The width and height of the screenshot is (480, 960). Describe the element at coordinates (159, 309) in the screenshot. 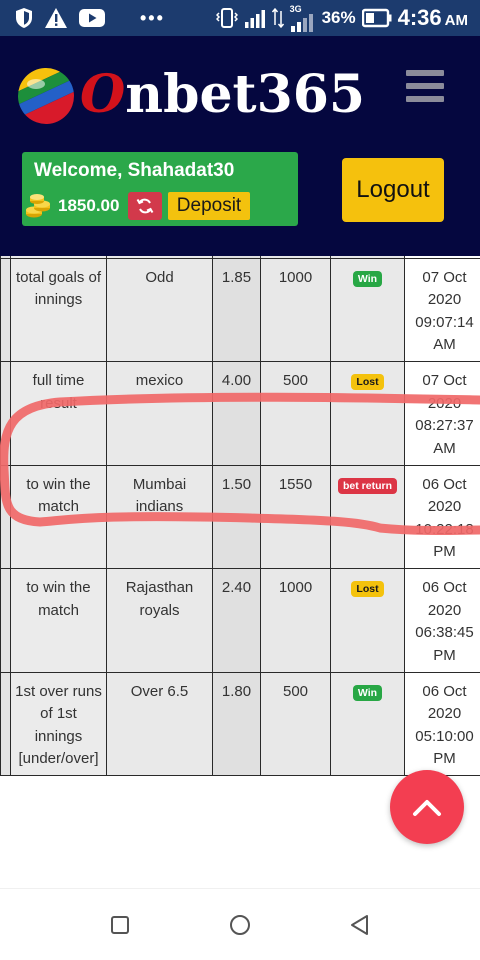

I see `selection-cell: Odd` at that location.